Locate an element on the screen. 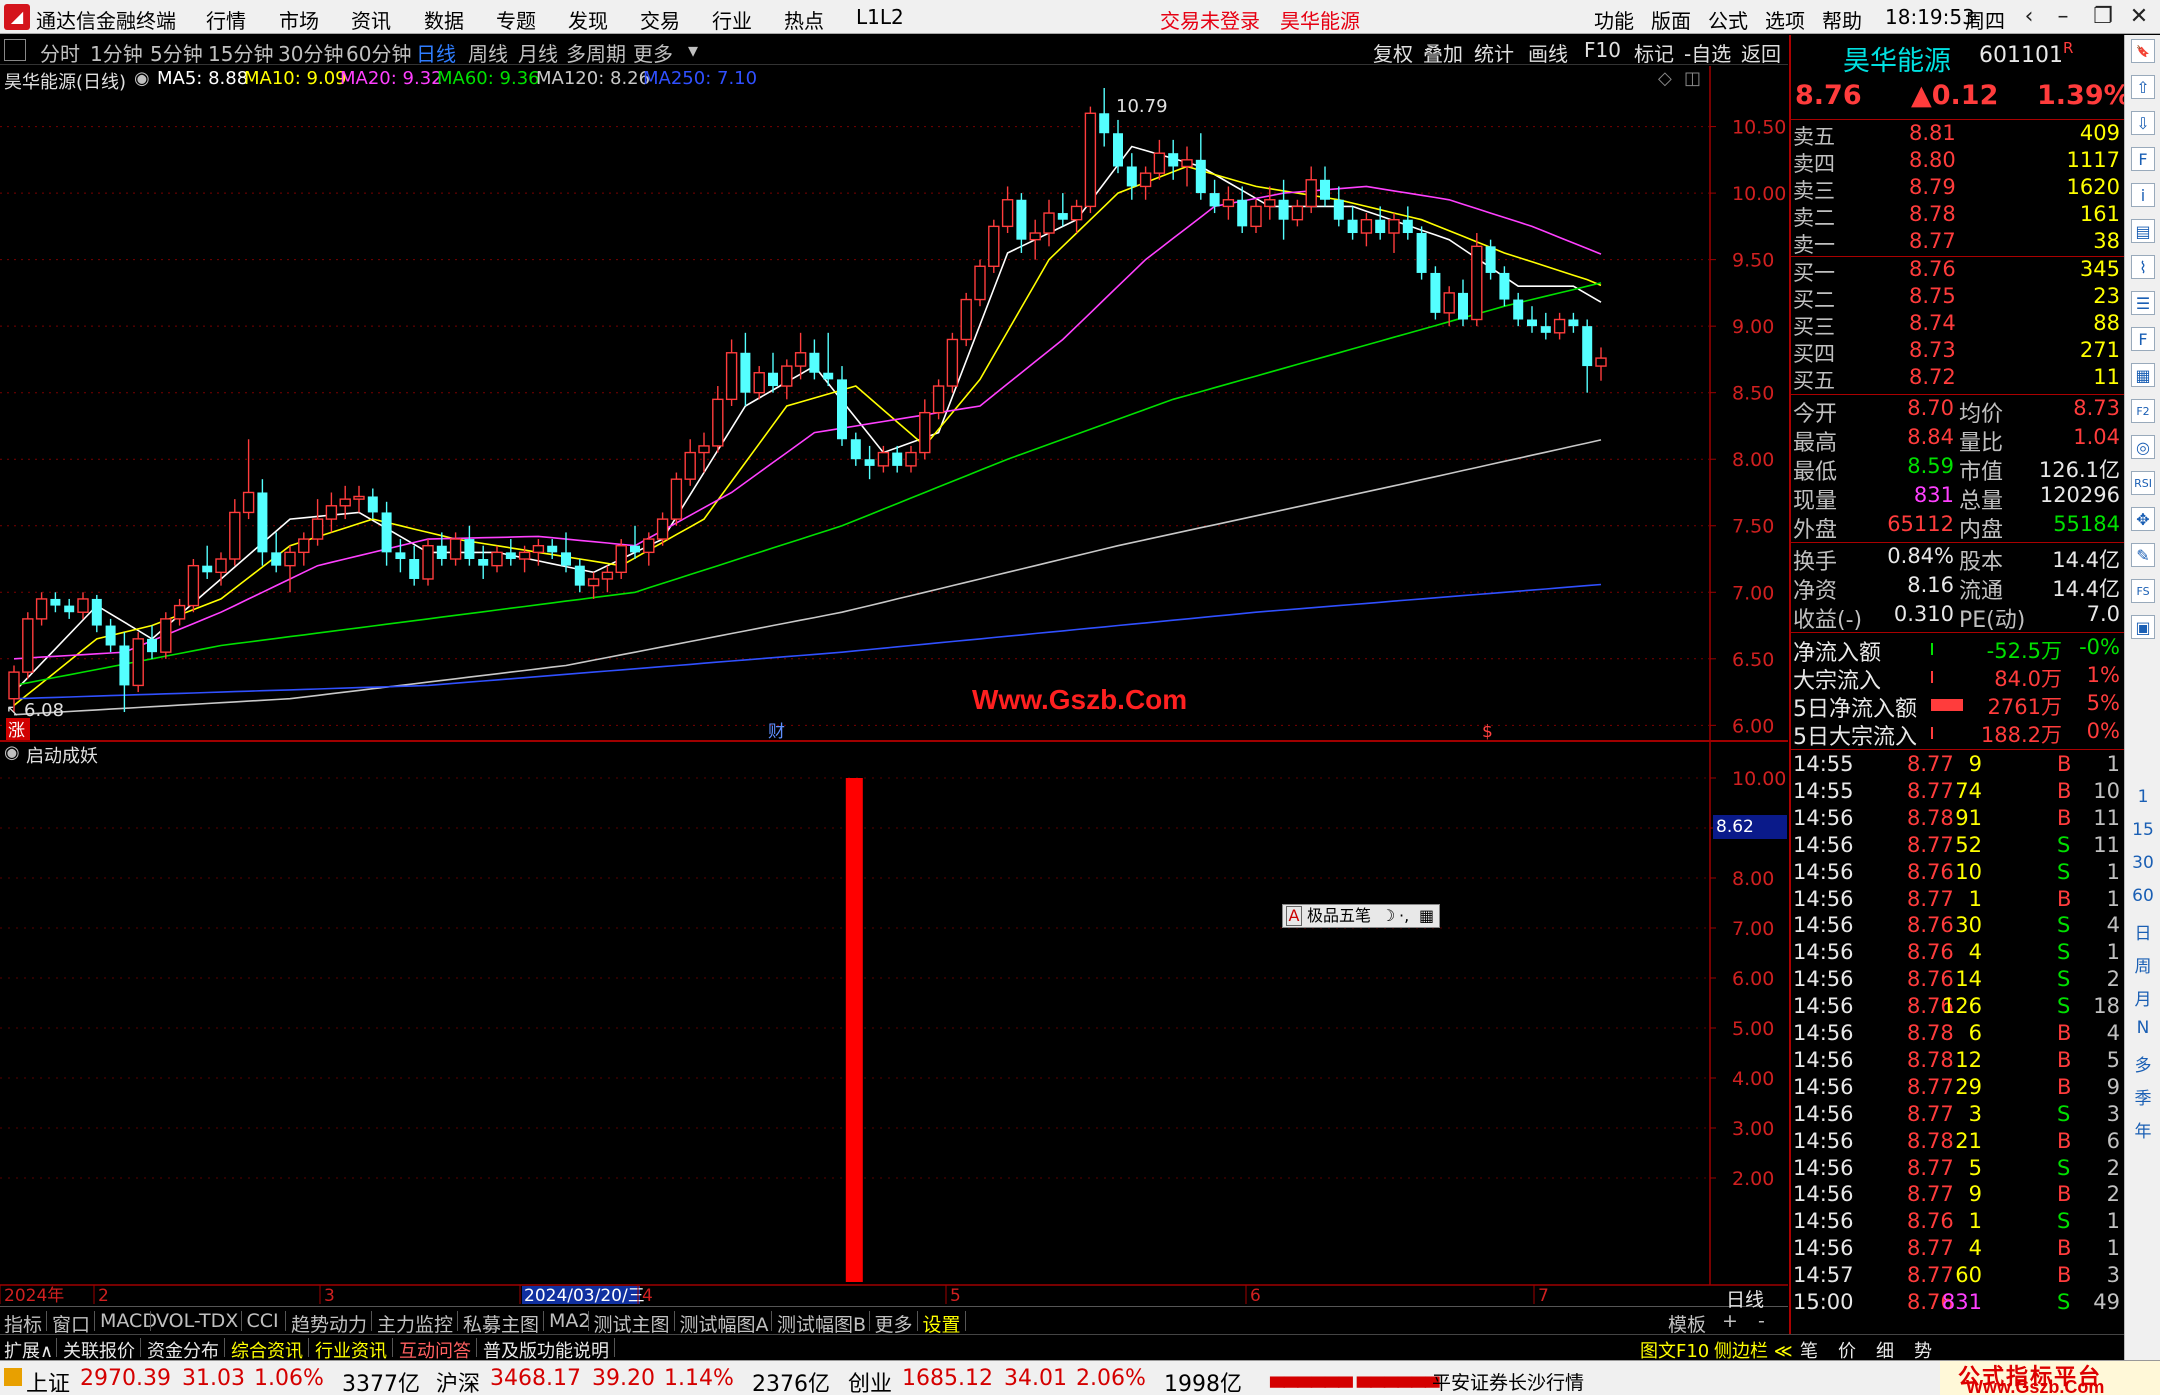 This screenshot has width=2160, height=1395. fund-icon: ◎ is located at coordinates (2143, 447).